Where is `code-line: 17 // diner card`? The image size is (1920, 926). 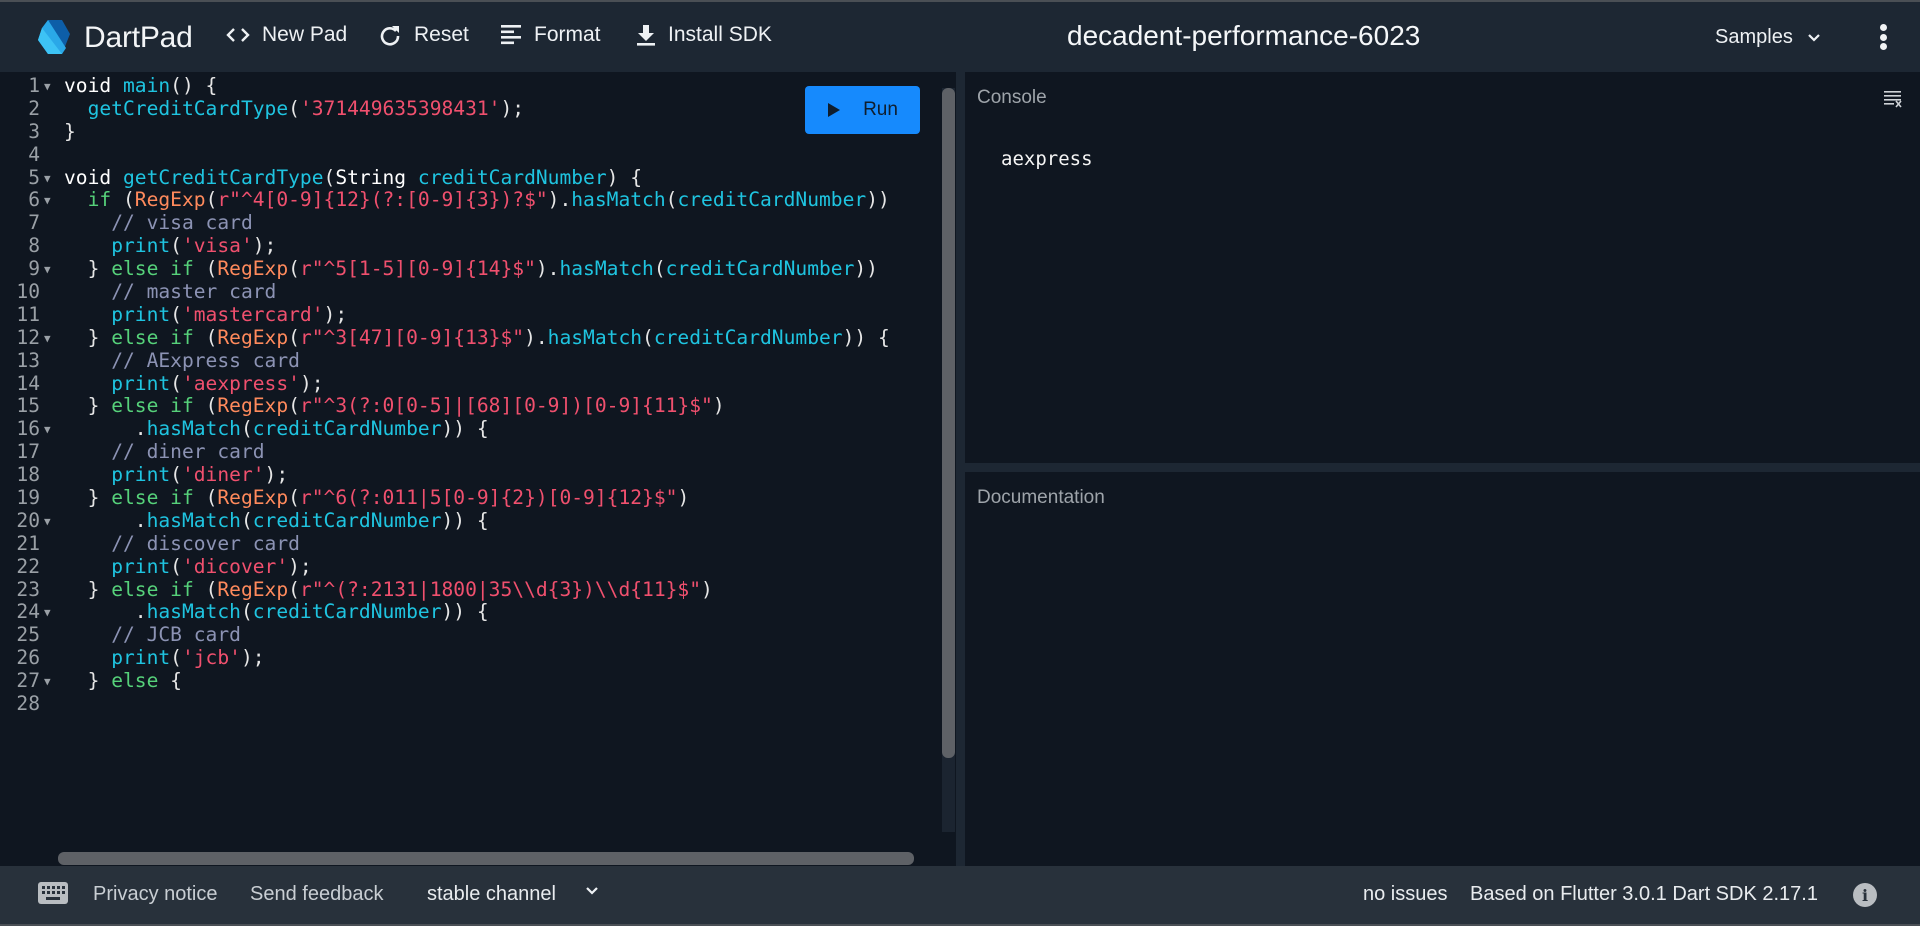
code-line: 17 // diner card is located at coordinates (445, 452).